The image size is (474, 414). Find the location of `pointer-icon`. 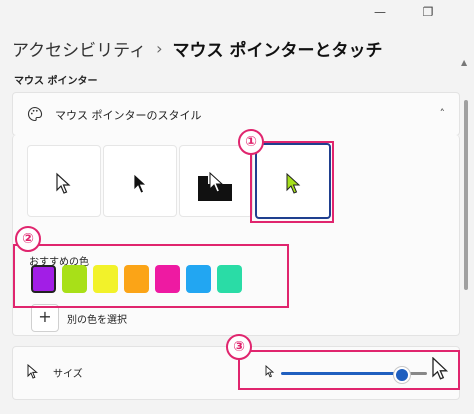

pointer-icon is located at coordinates (32, 371).